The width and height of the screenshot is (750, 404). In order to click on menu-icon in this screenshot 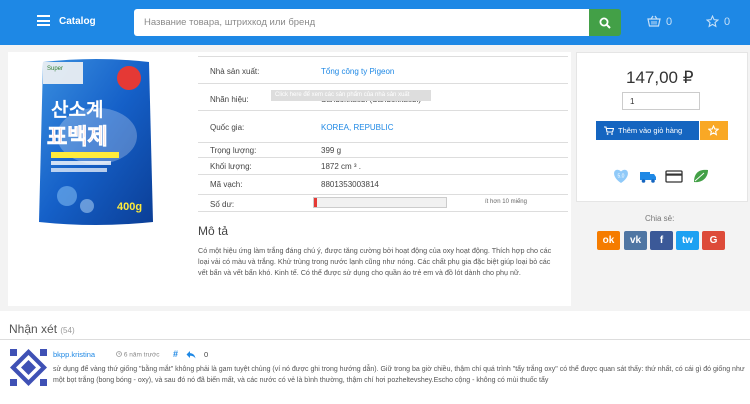, I will do `click(43, 20)`.